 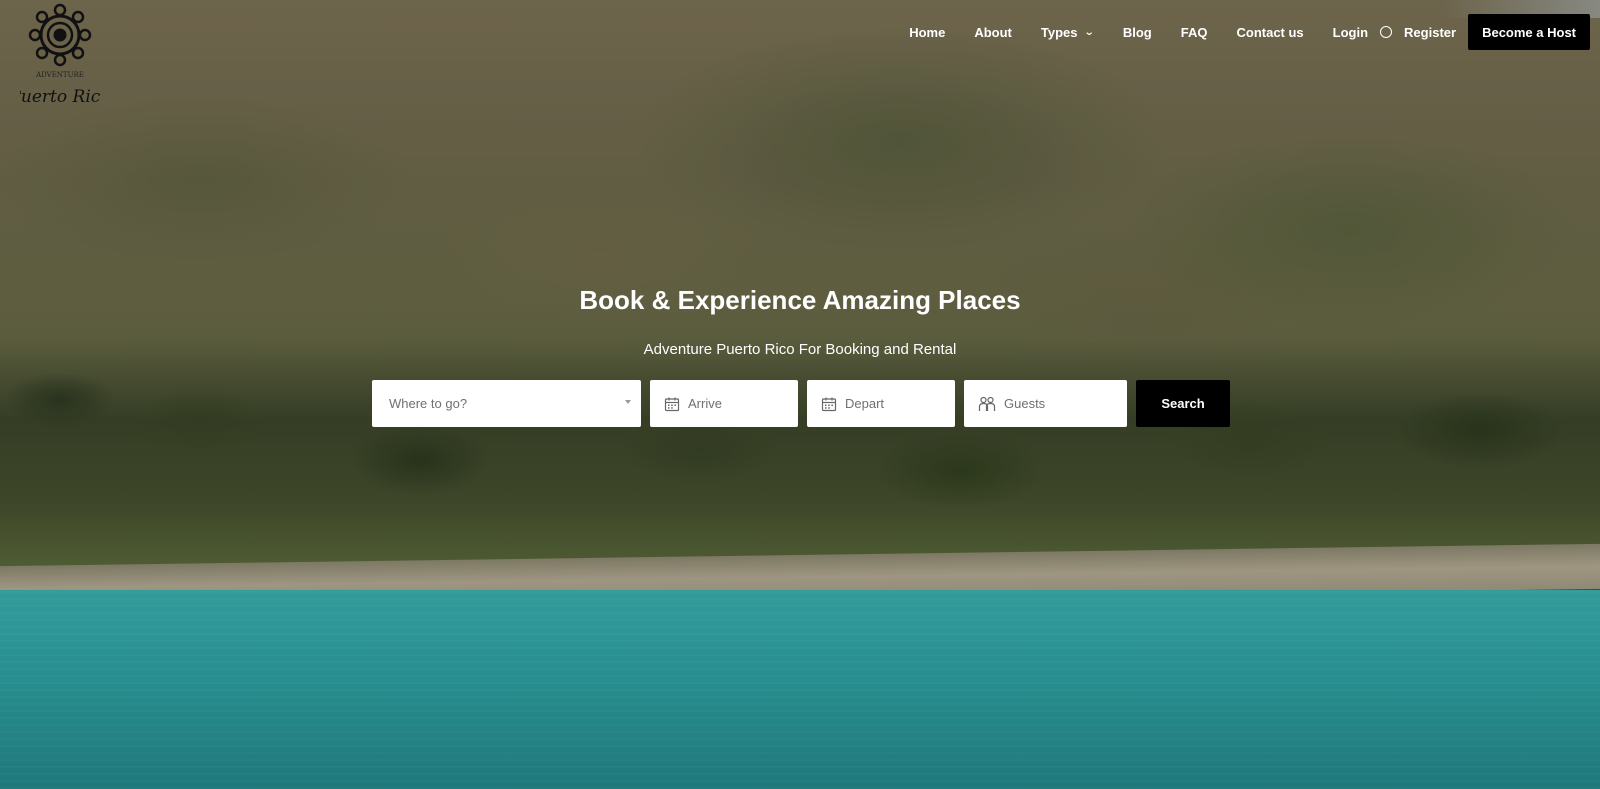 What do you see at coordinates (1090, 32) in the screenshot?
I see `chevron-down-icon: ⌄` at bounding box center [1090, 32].